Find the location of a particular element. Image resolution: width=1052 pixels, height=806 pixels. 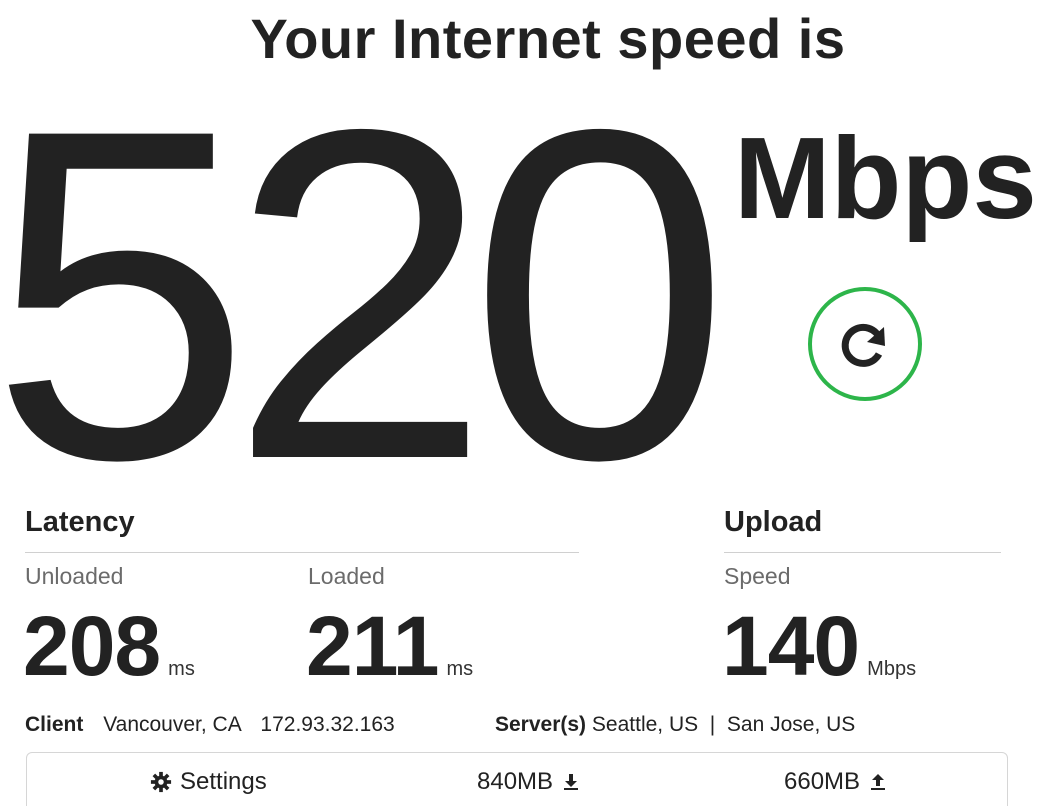

loaded-latency: 211 ms is located at coordinates (389, 646).